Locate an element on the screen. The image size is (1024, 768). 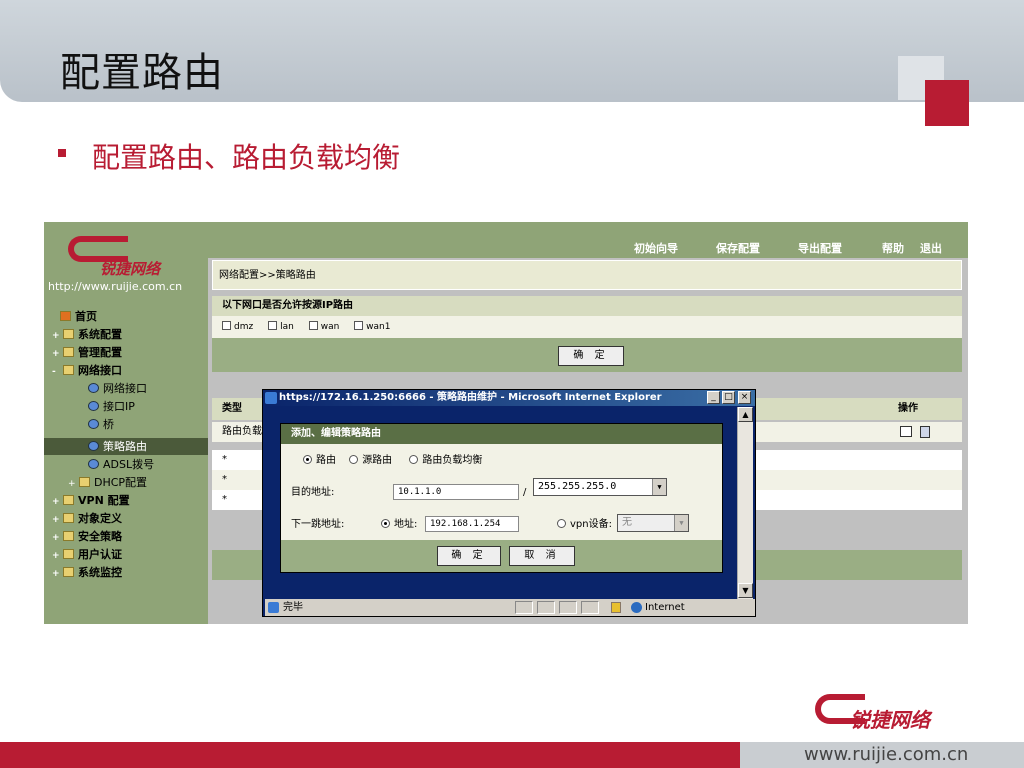
decor-red-square is located at coordinates (947, 103).